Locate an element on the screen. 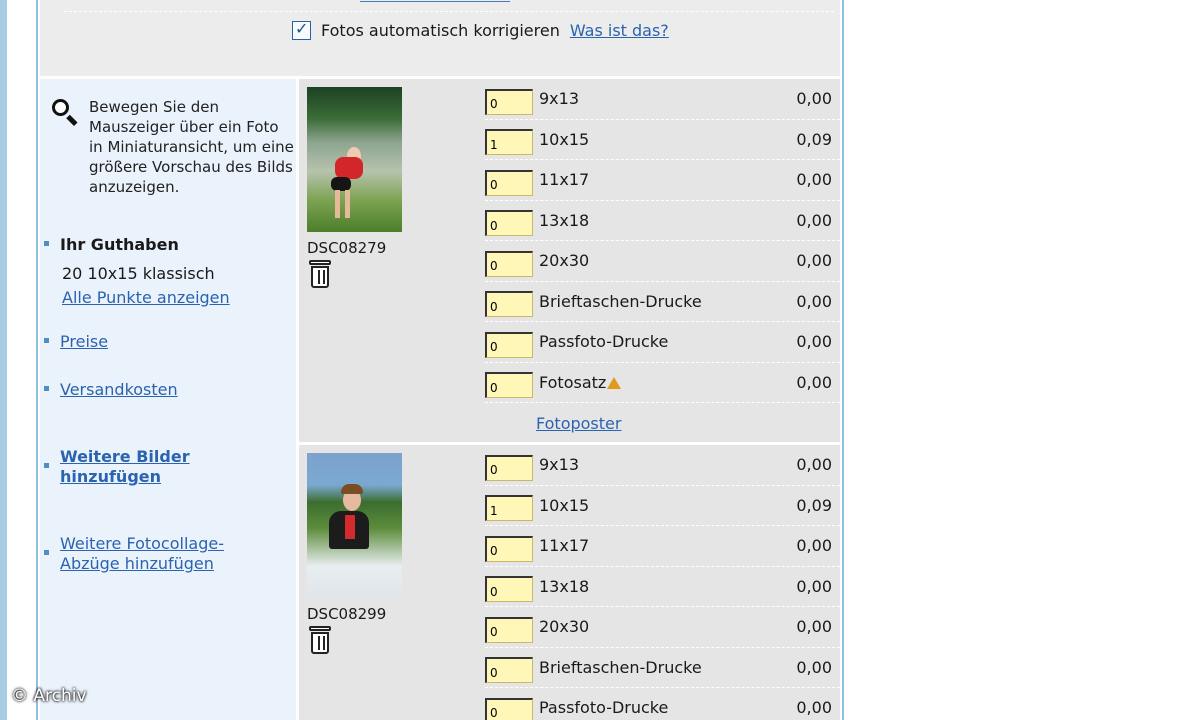 The width and height of the screenshot is (1200, 720). divider is located at coordinates (449, 11).